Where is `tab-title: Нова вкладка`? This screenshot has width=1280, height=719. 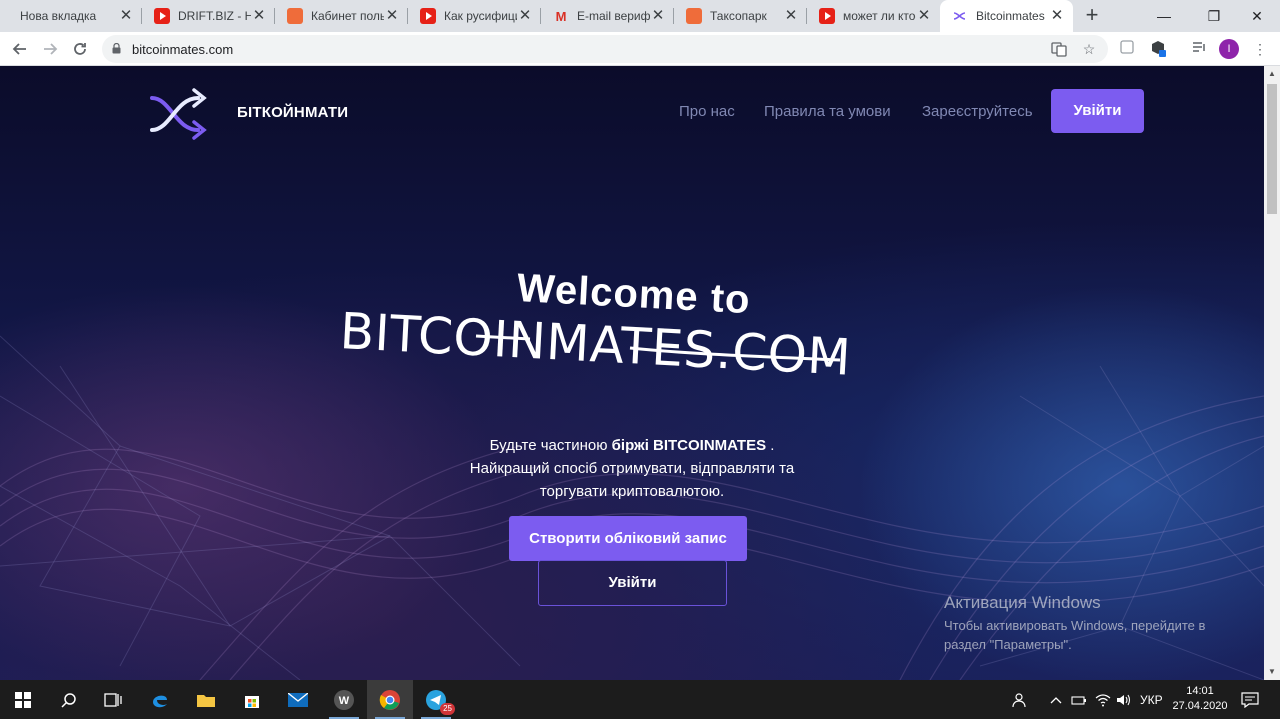
tab-title: Нова вкладка is located at coordinates (58, 16).